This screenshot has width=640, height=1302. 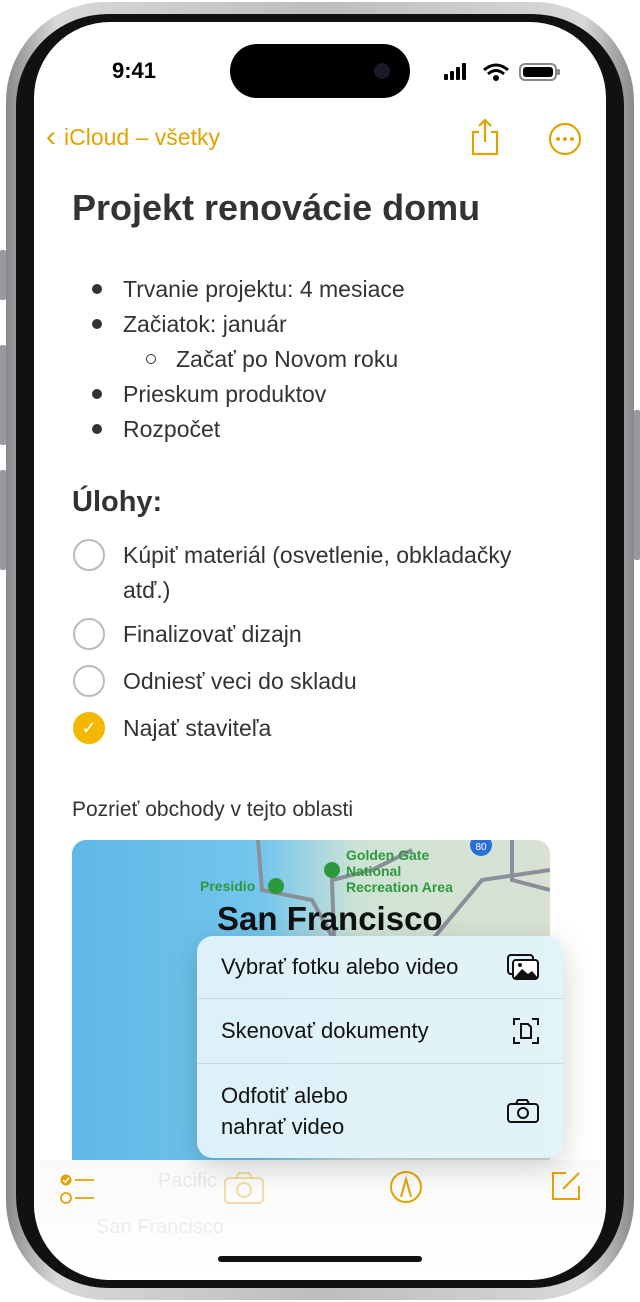 What do you see at coordinates (3, 275) in the screenshot?
I see `action-button` at bounding box center [3, 275].